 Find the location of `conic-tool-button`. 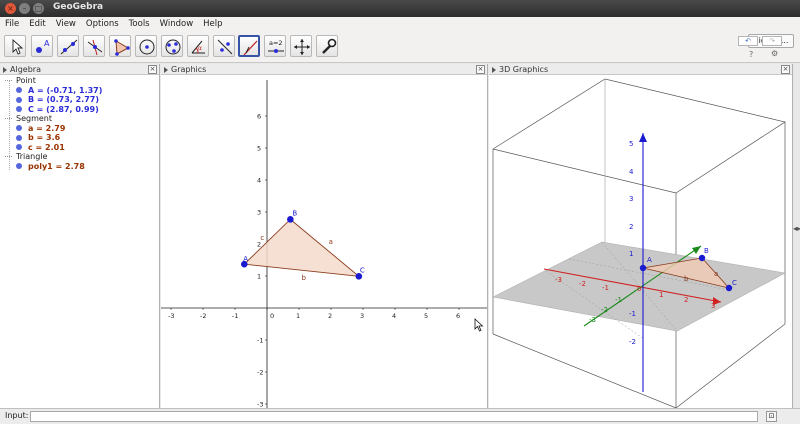

conic-tool-button is located at coordinates (172, 46).